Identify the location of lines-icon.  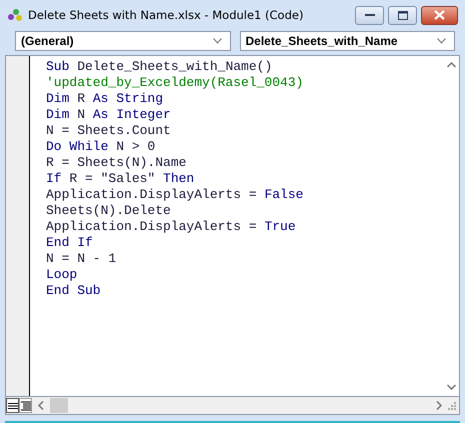
(13, 406).